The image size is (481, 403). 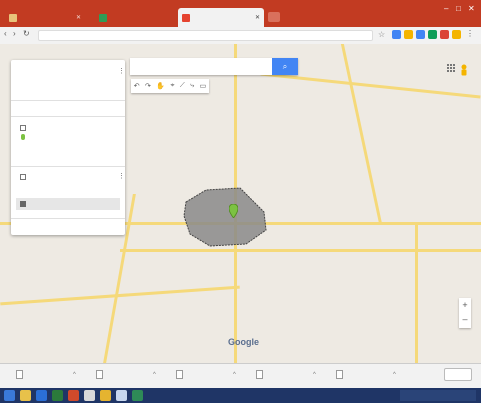 What do you see at coordinates (45, 17) in the screenshot?
I see `browser-tab-1: ✕` at bounding box center [45, 17].